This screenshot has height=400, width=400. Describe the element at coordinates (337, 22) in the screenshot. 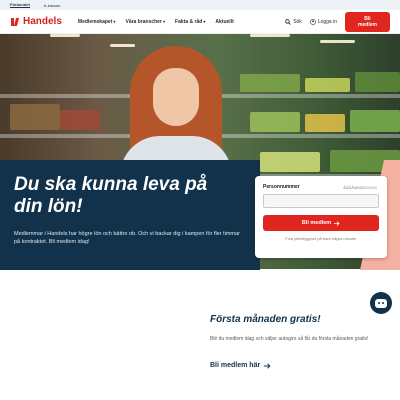

I see `nav-actions: Sök Logga in Bli medlem` at that location.